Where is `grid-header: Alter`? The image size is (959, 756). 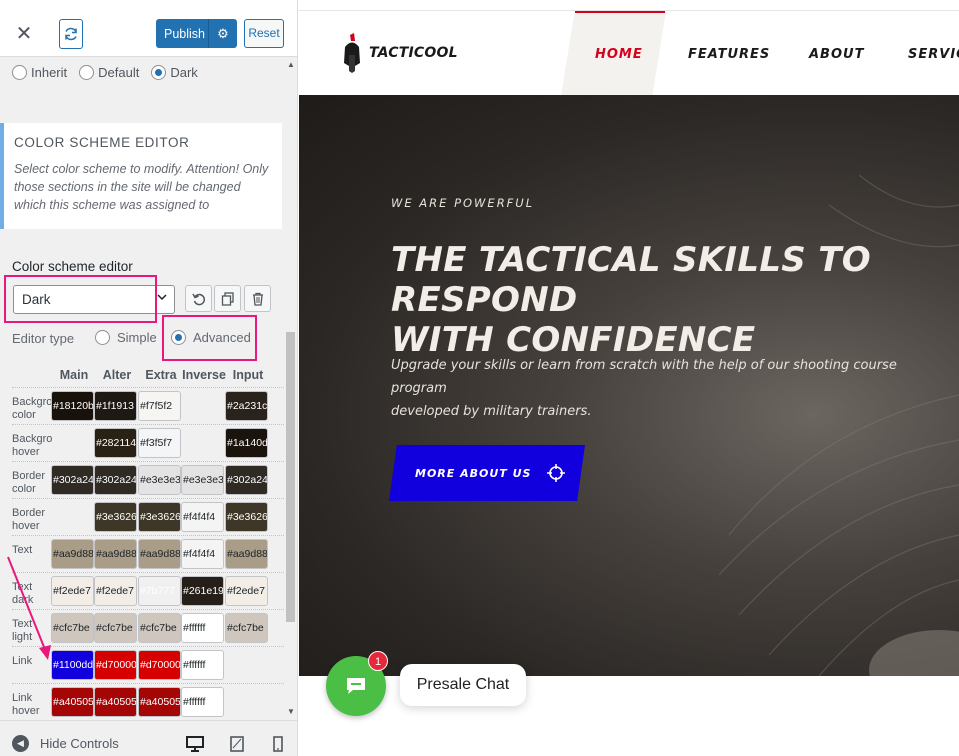
grid-header: Alter is located at coordinates (117, 375).